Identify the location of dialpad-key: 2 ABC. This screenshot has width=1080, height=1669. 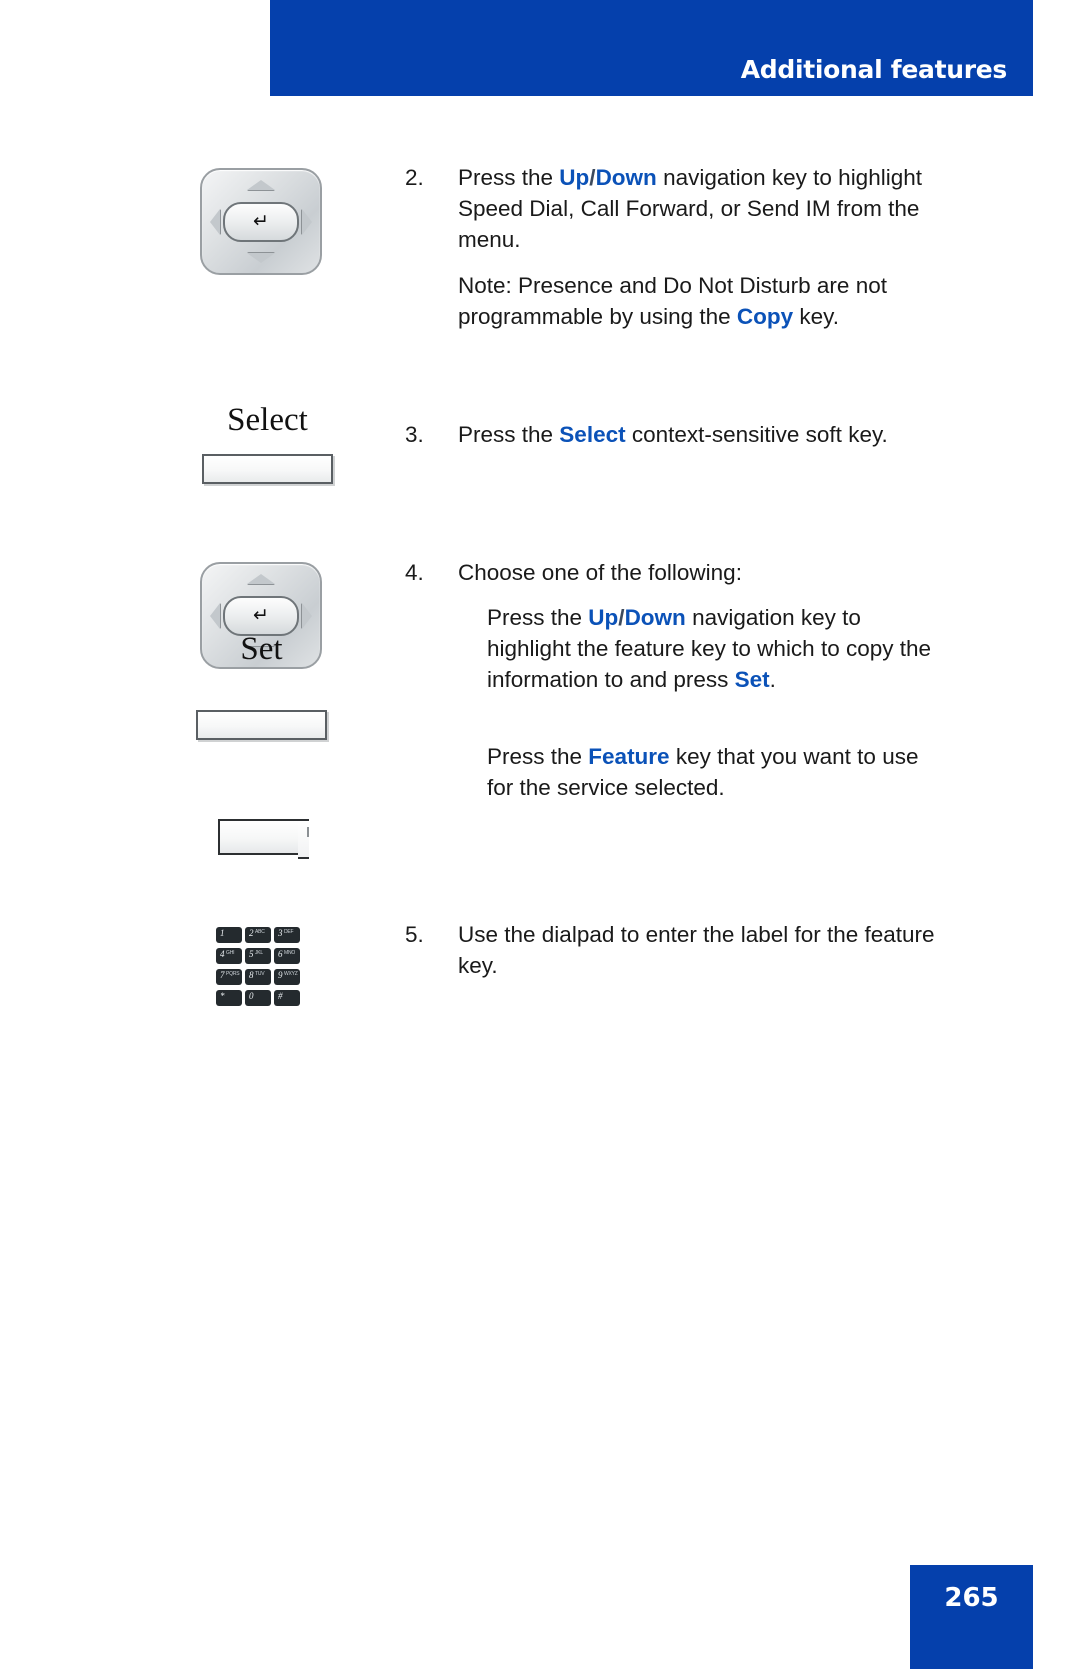
(258, 935).